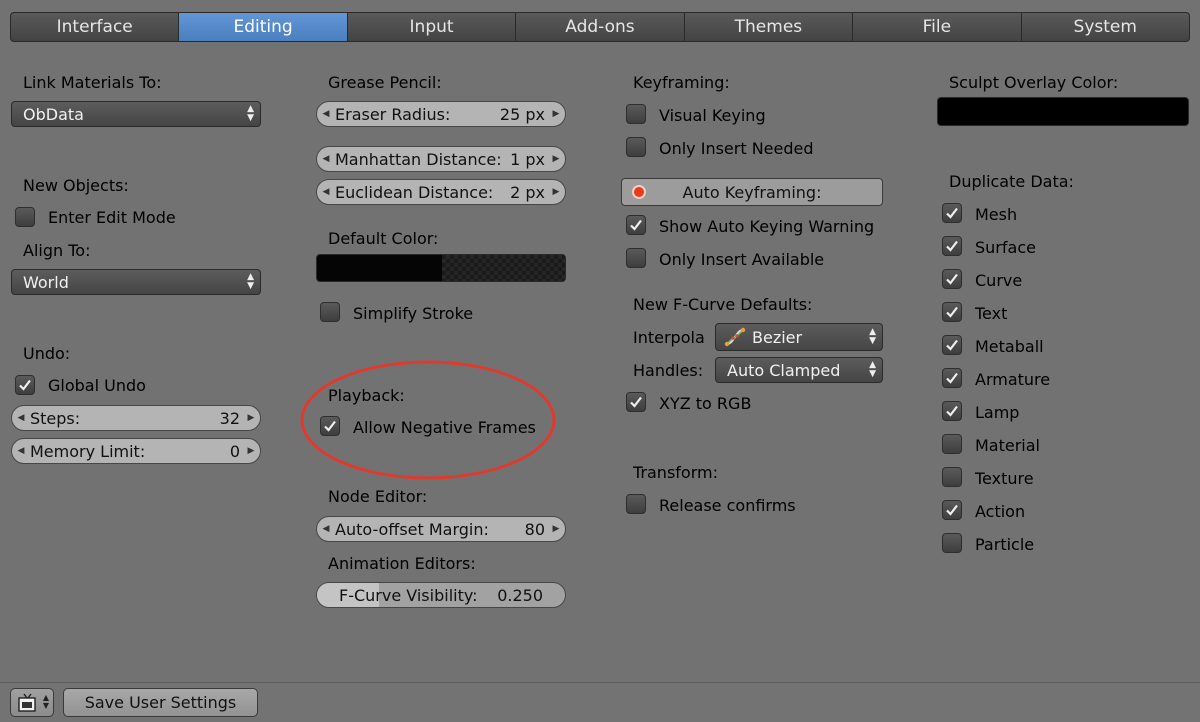  Describe the element at coordinates (952, 510) in the screenshot. I see `duplicate-action-checkbox` at that location.